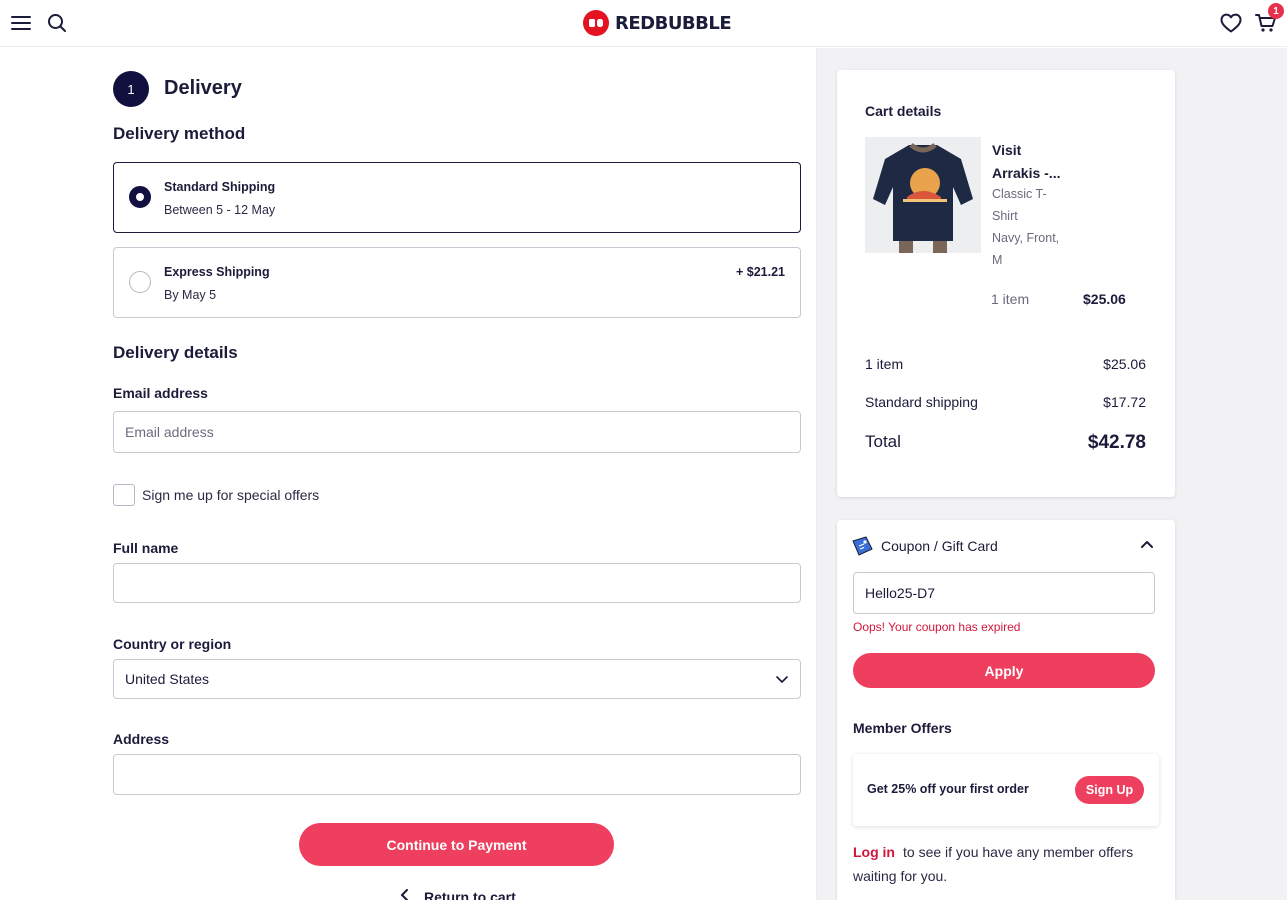 This screenshot has height=900, width=1287. Describe the element at coordinates (457, 583) in the screenshot. I see `full-name-field` at that location.